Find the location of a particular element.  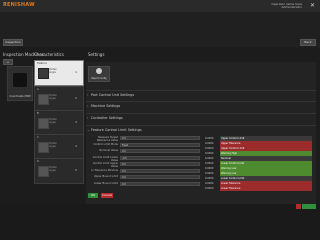

form-label: Control Limit Upper Value is located at coordinates (105, 165).